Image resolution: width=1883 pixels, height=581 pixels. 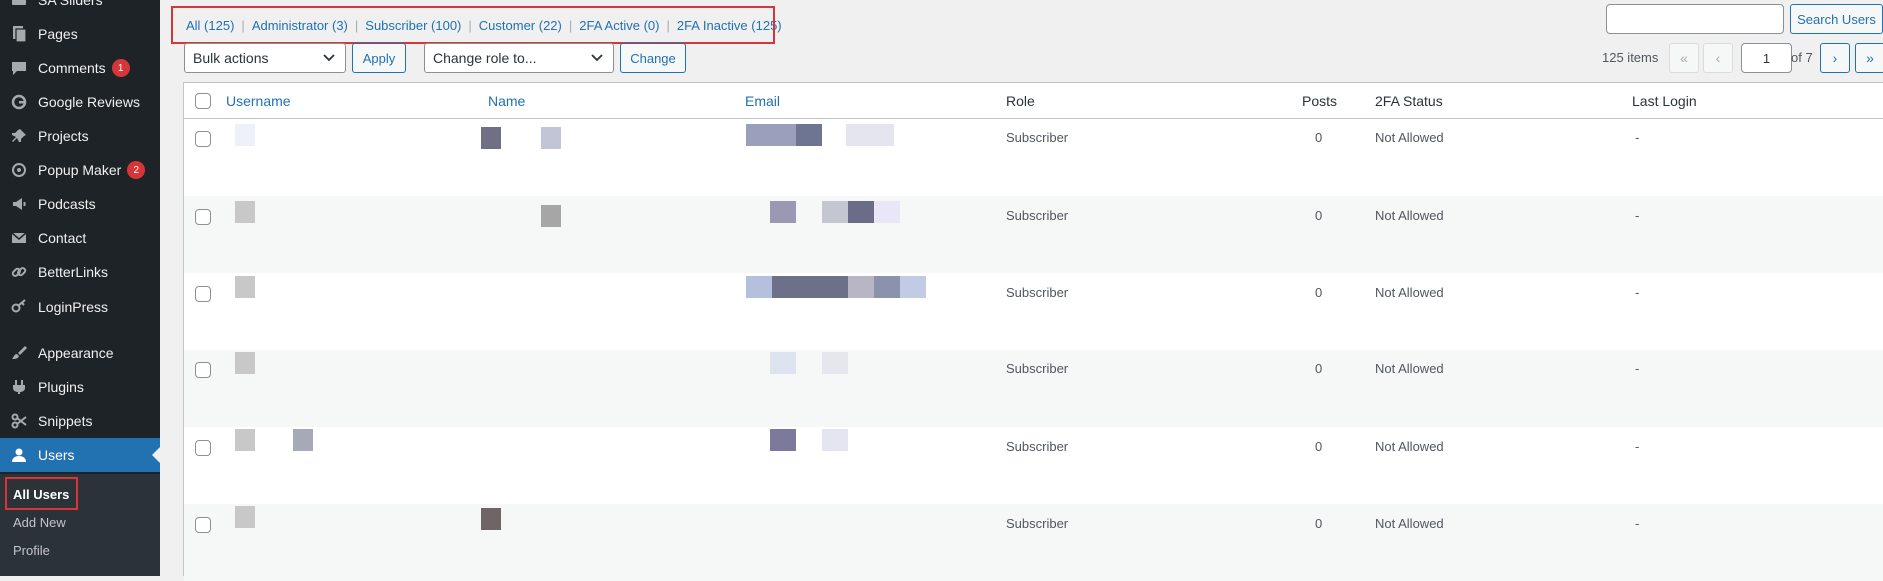 What do you see at coordinates (1718, 58) in the screenshot?
I see `prev-page-button: ‹` at bounding box center [1718, 58].